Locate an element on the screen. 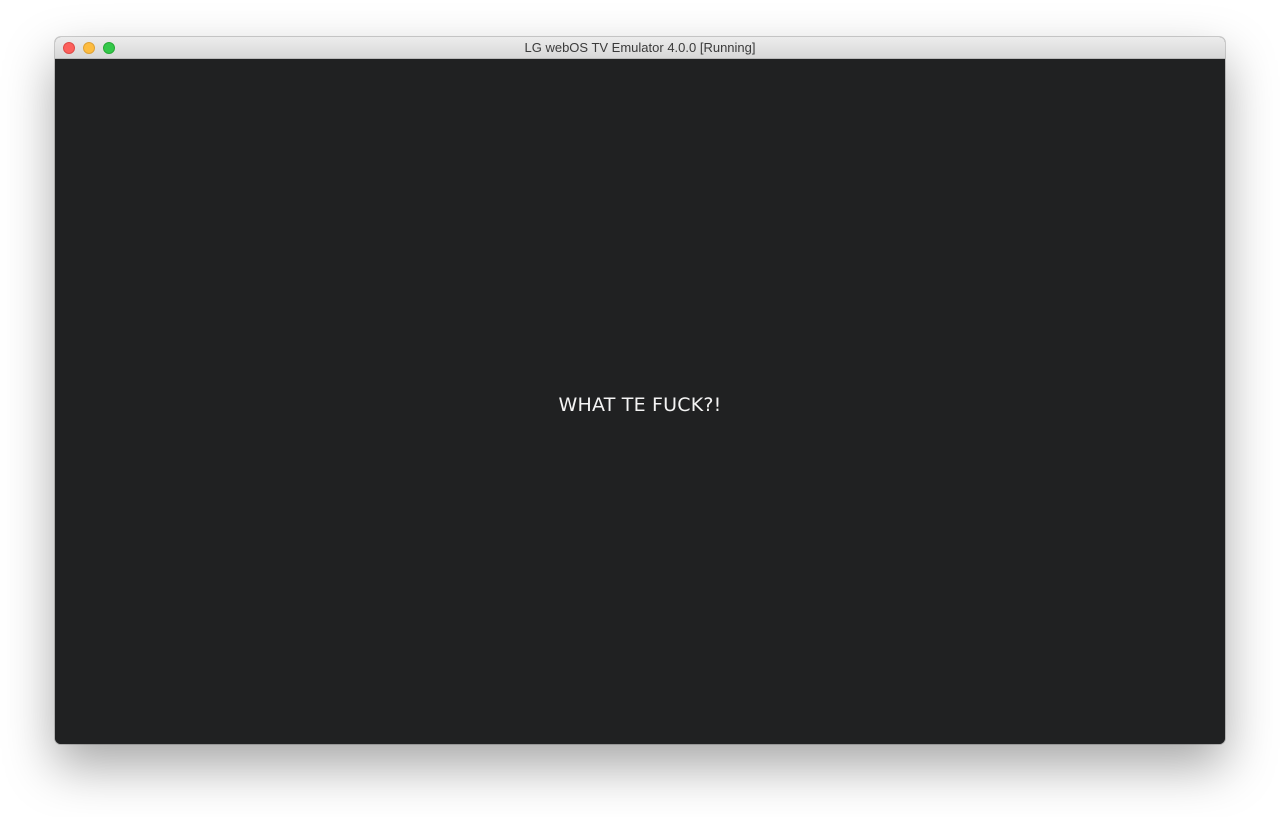  screen-message: WHAT TE FUCK?! is located at coordinates (640, 405).